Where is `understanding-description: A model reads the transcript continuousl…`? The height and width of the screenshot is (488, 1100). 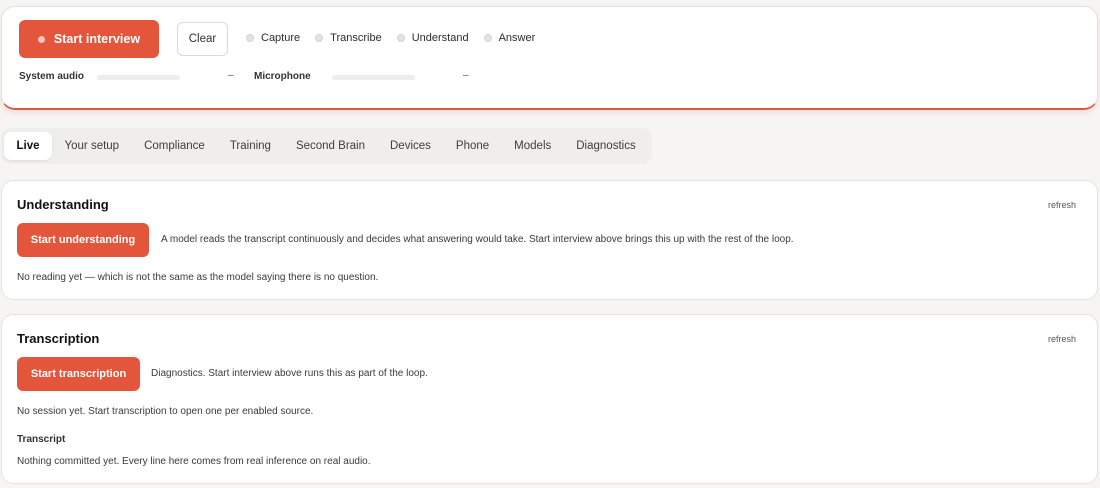 understanding-description: A model reads the transcript continuousl… is located at coordinates (477, 239).